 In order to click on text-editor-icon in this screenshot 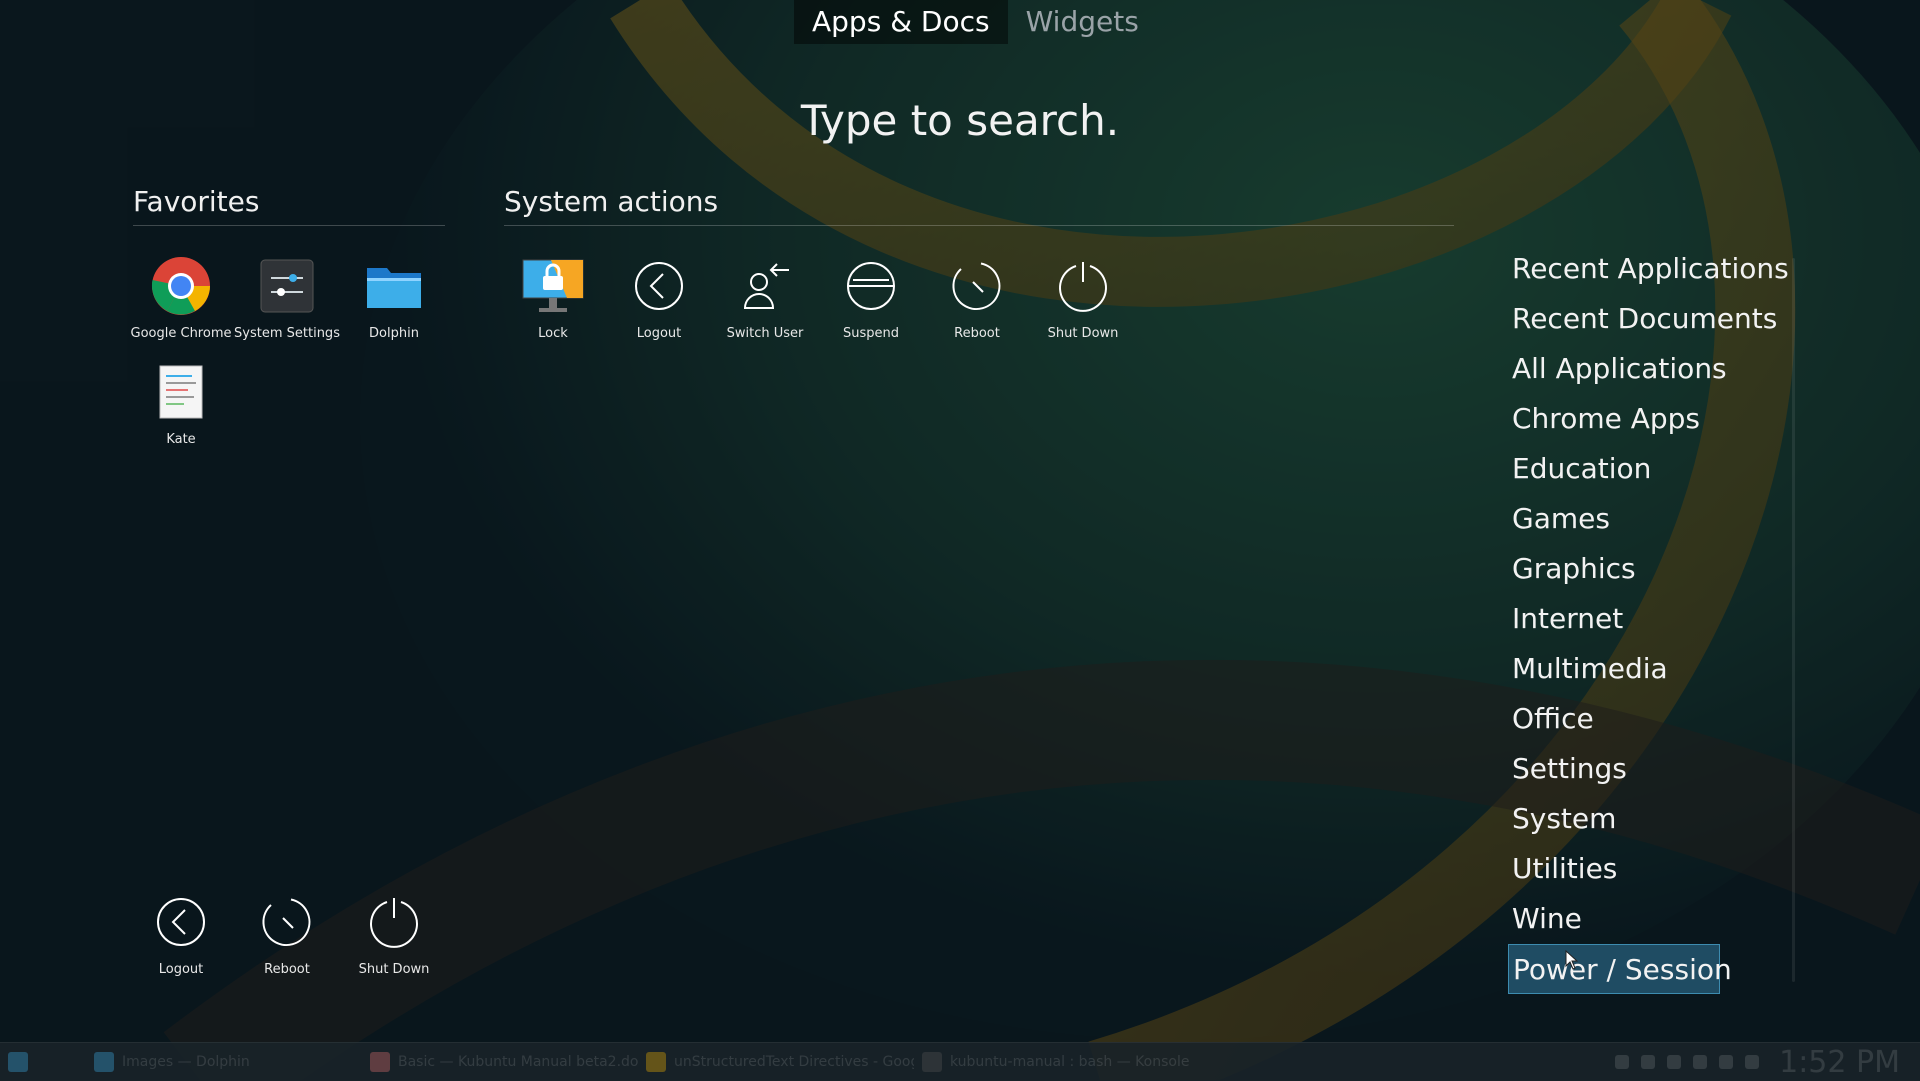, I will do `click(181, 392)`.